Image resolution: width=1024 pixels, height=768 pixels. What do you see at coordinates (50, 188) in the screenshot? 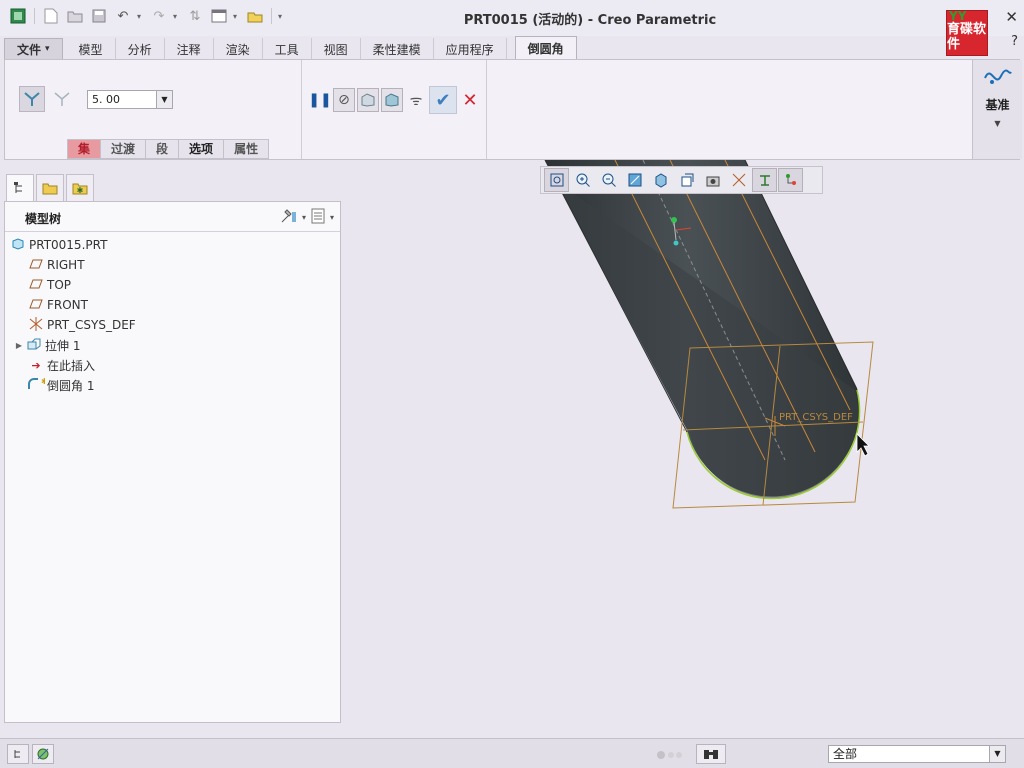
I see `folder-browser-tab-icon` at bounding box center [50, 188].